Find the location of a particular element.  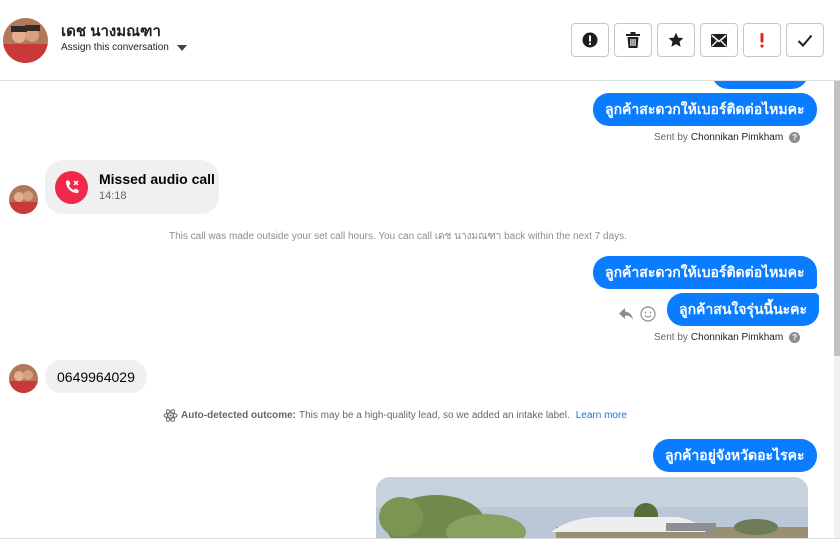

star-button is located at coordinates (676, 40).